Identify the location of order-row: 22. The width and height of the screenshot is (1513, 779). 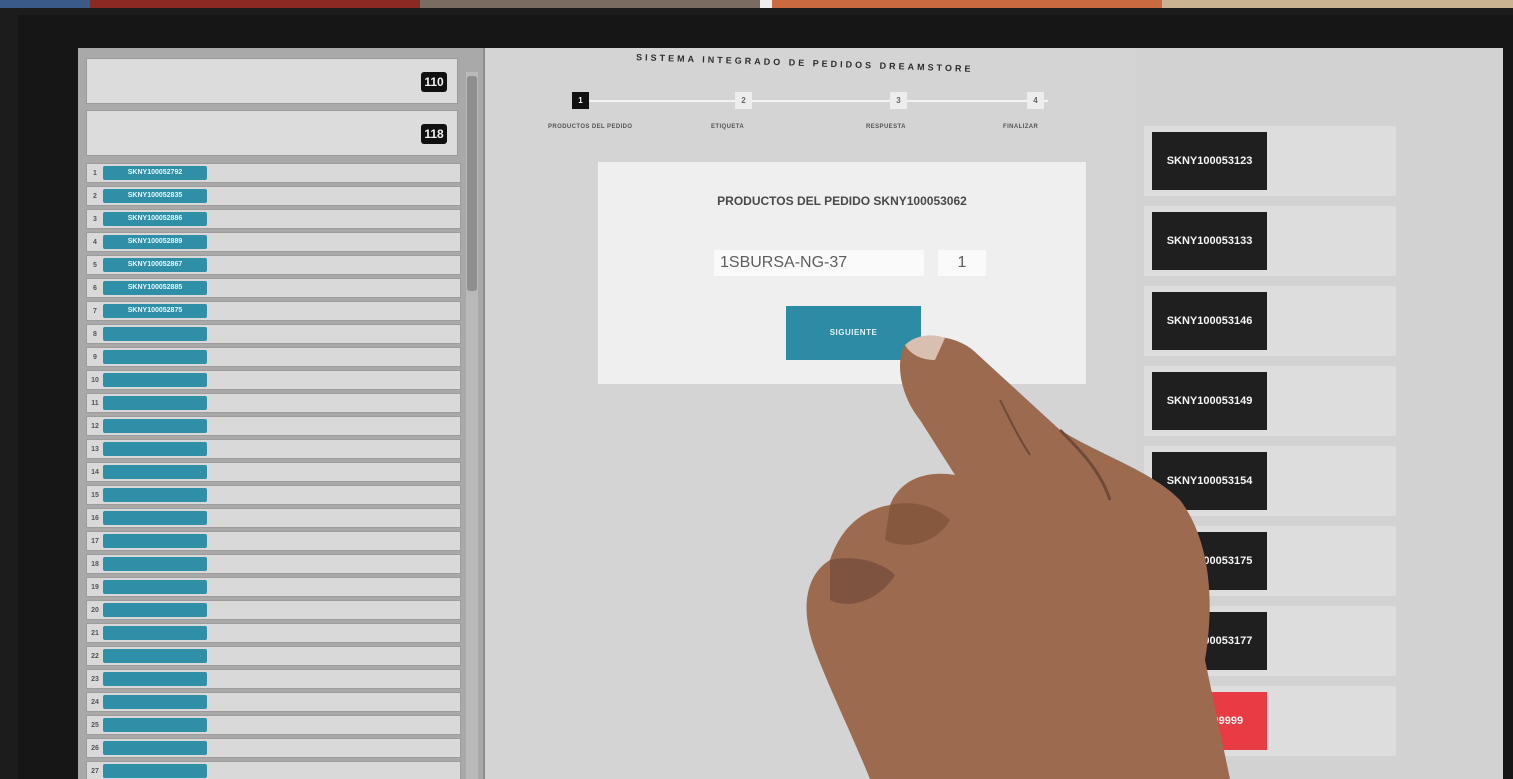
(273, 656).